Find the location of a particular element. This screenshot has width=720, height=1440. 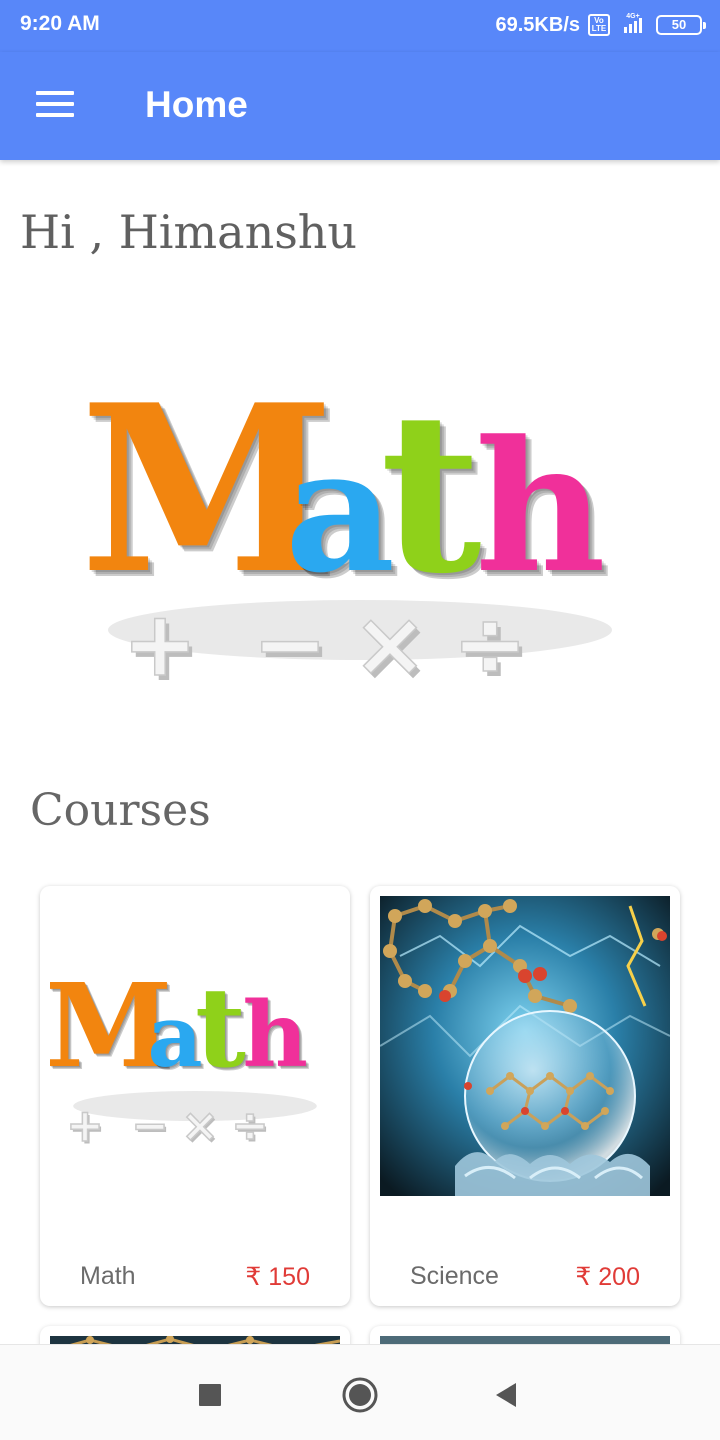

math-course-graphic: MMMMaaaatttt hhhh++ −− ×× ÷÷ is located at coordinates (181, 1057).